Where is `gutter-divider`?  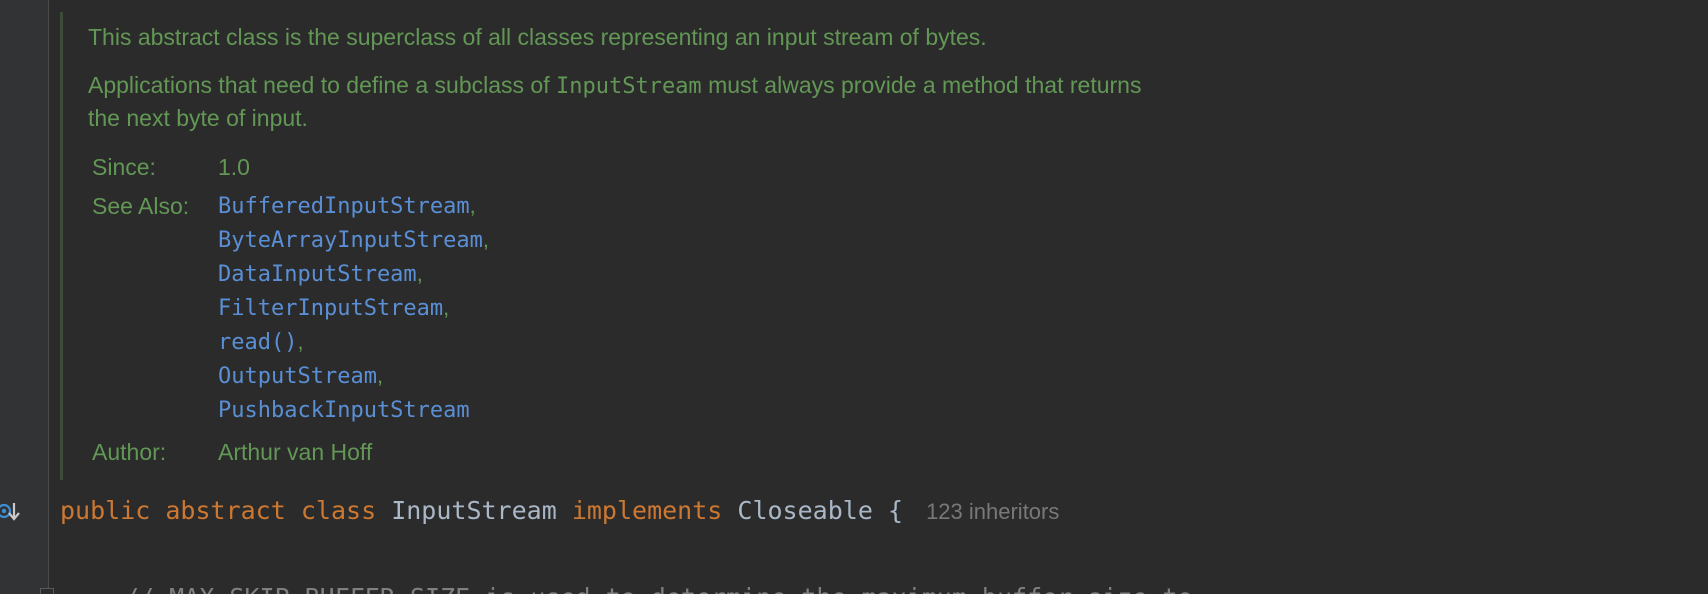
gutter-divider is located at coordinates (48, 297).